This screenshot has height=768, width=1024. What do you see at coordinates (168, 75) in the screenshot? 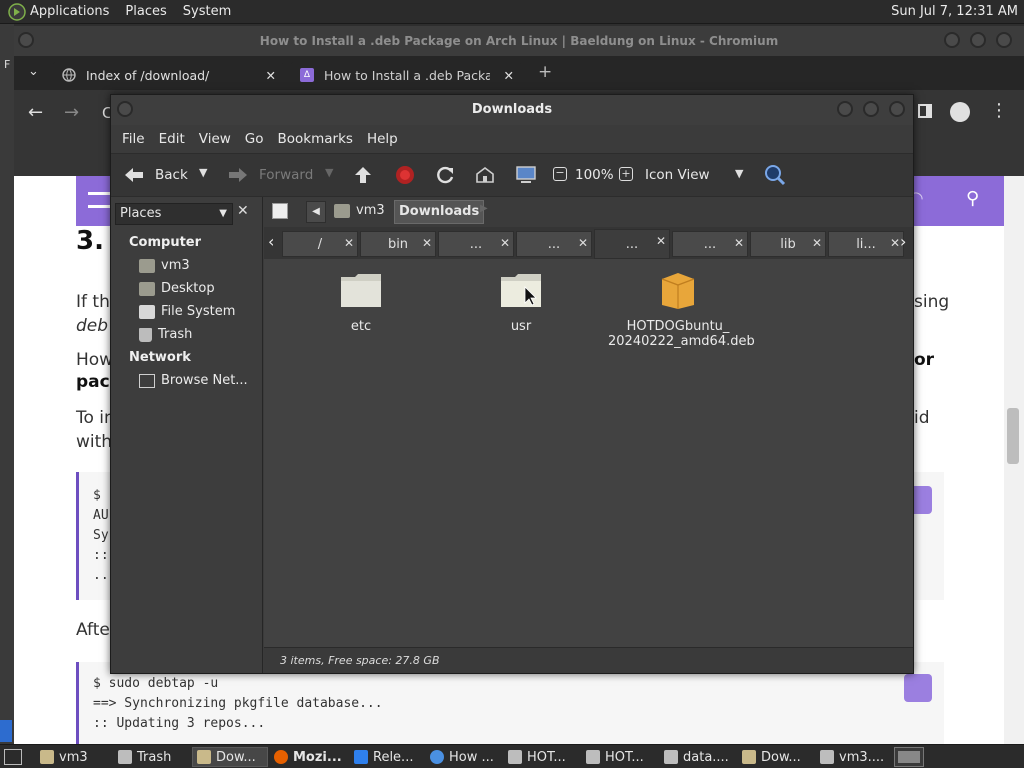
I see `tab-index-download: Index of /download/ ✕` at bounding box center [168, 75].